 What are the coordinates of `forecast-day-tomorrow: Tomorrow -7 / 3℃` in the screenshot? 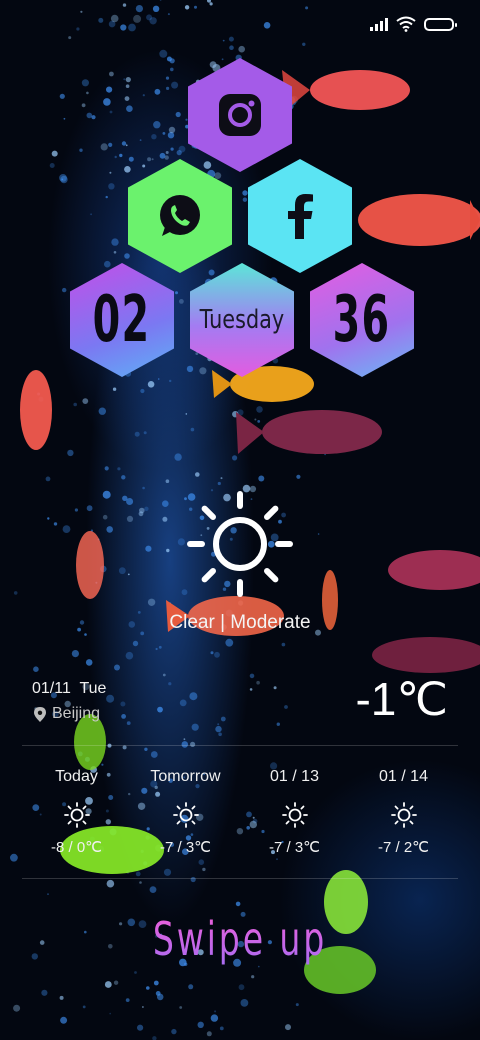 It's located at (185, 812).